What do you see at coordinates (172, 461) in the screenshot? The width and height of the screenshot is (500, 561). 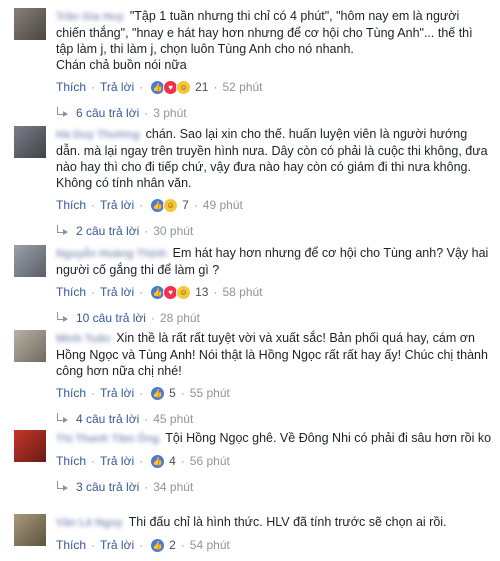 I see `reaction-count: 4` at bounding box center [172, 461].